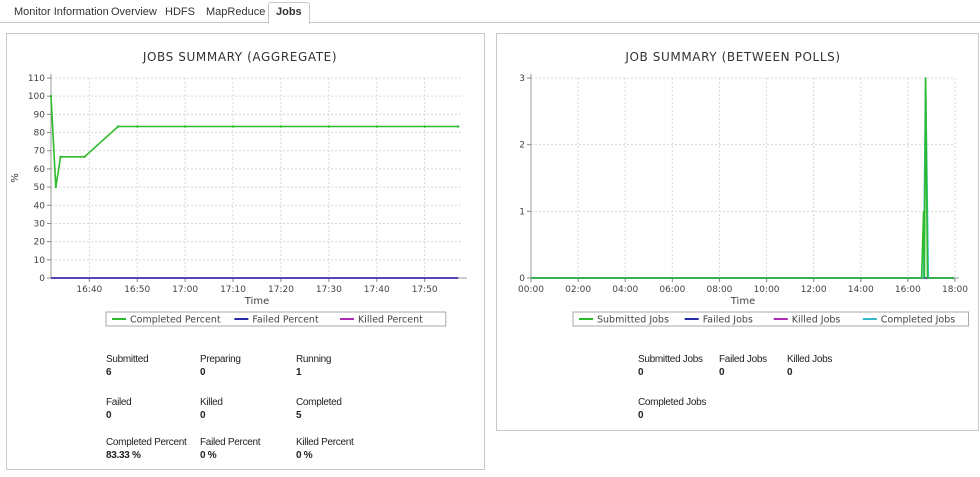 This screenshot has width=980, height=477. What do you see at coordinates (40, 224) in the screenshot?
I see `y-tick-label: 30` at bounding box center [40, 224].